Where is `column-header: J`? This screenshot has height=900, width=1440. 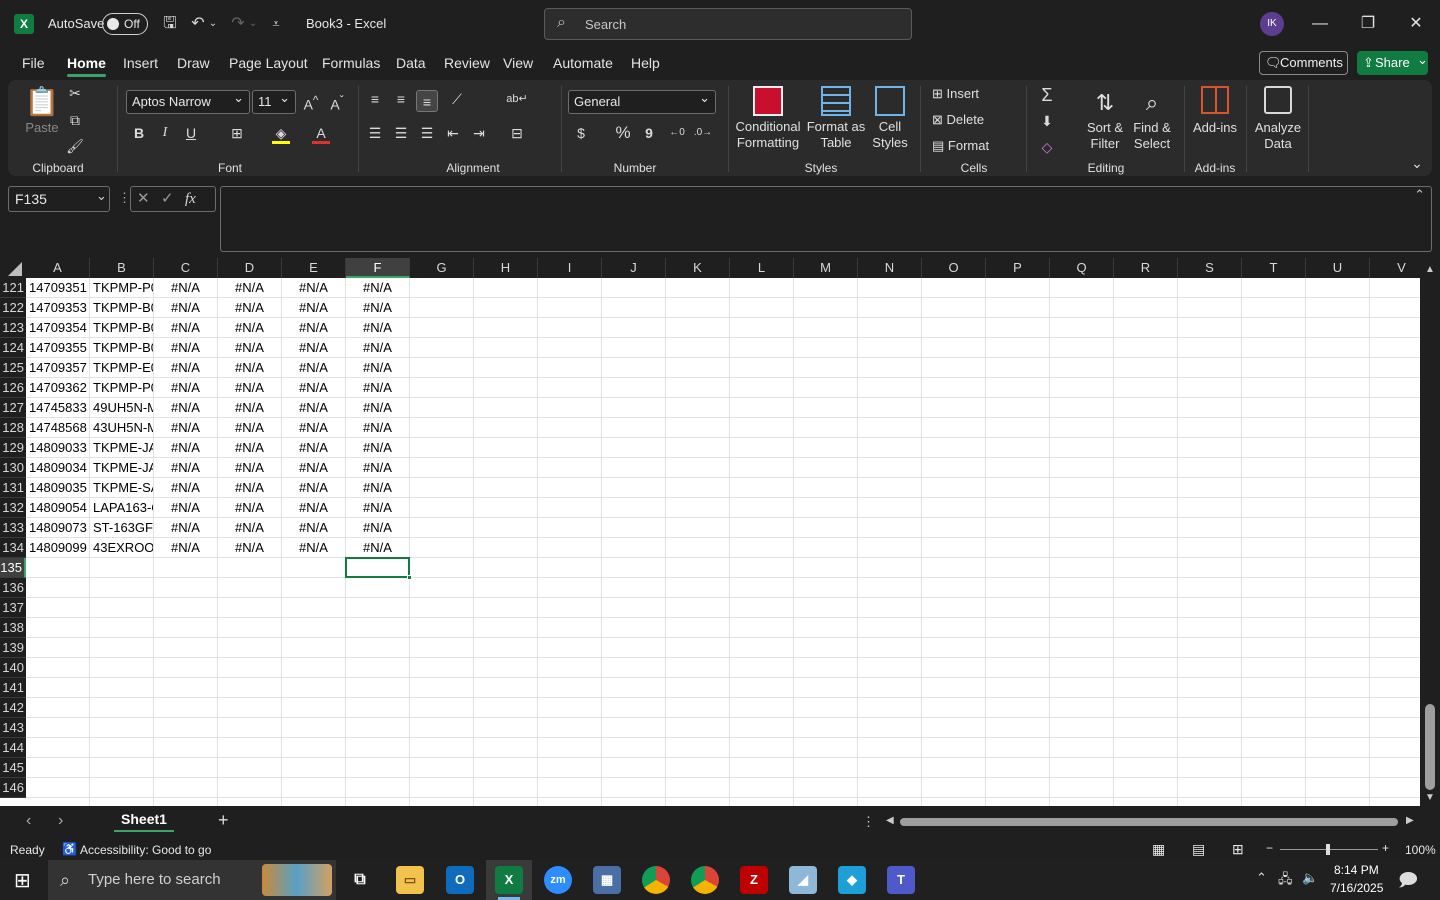
column-header: J is located at coordinates (634, 268).